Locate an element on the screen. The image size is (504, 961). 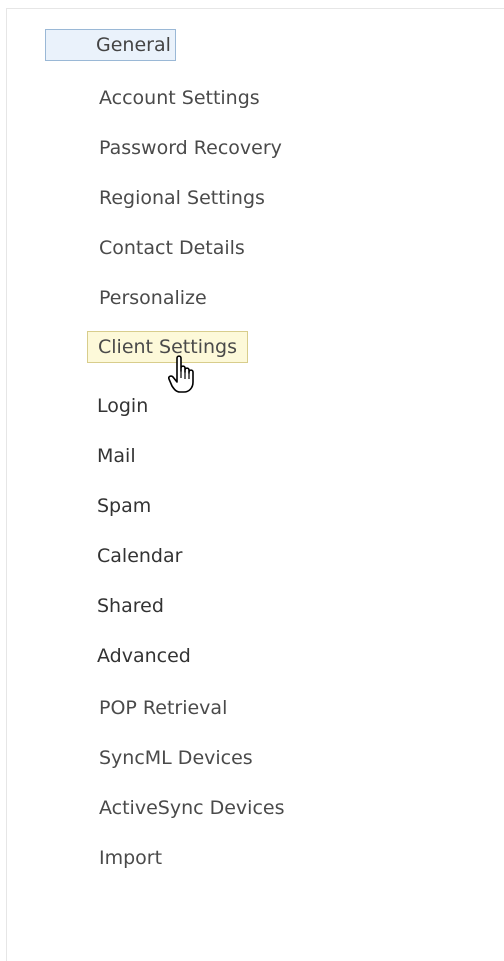
nav-item-general: General is located at coordinates (110, 45).